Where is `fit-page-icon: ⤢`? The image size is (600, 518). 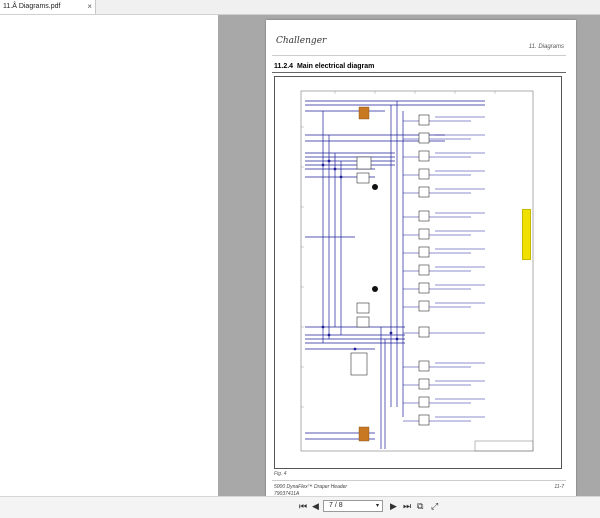
fit-page-icon: ⤢ is located at coordinates (434, 506).